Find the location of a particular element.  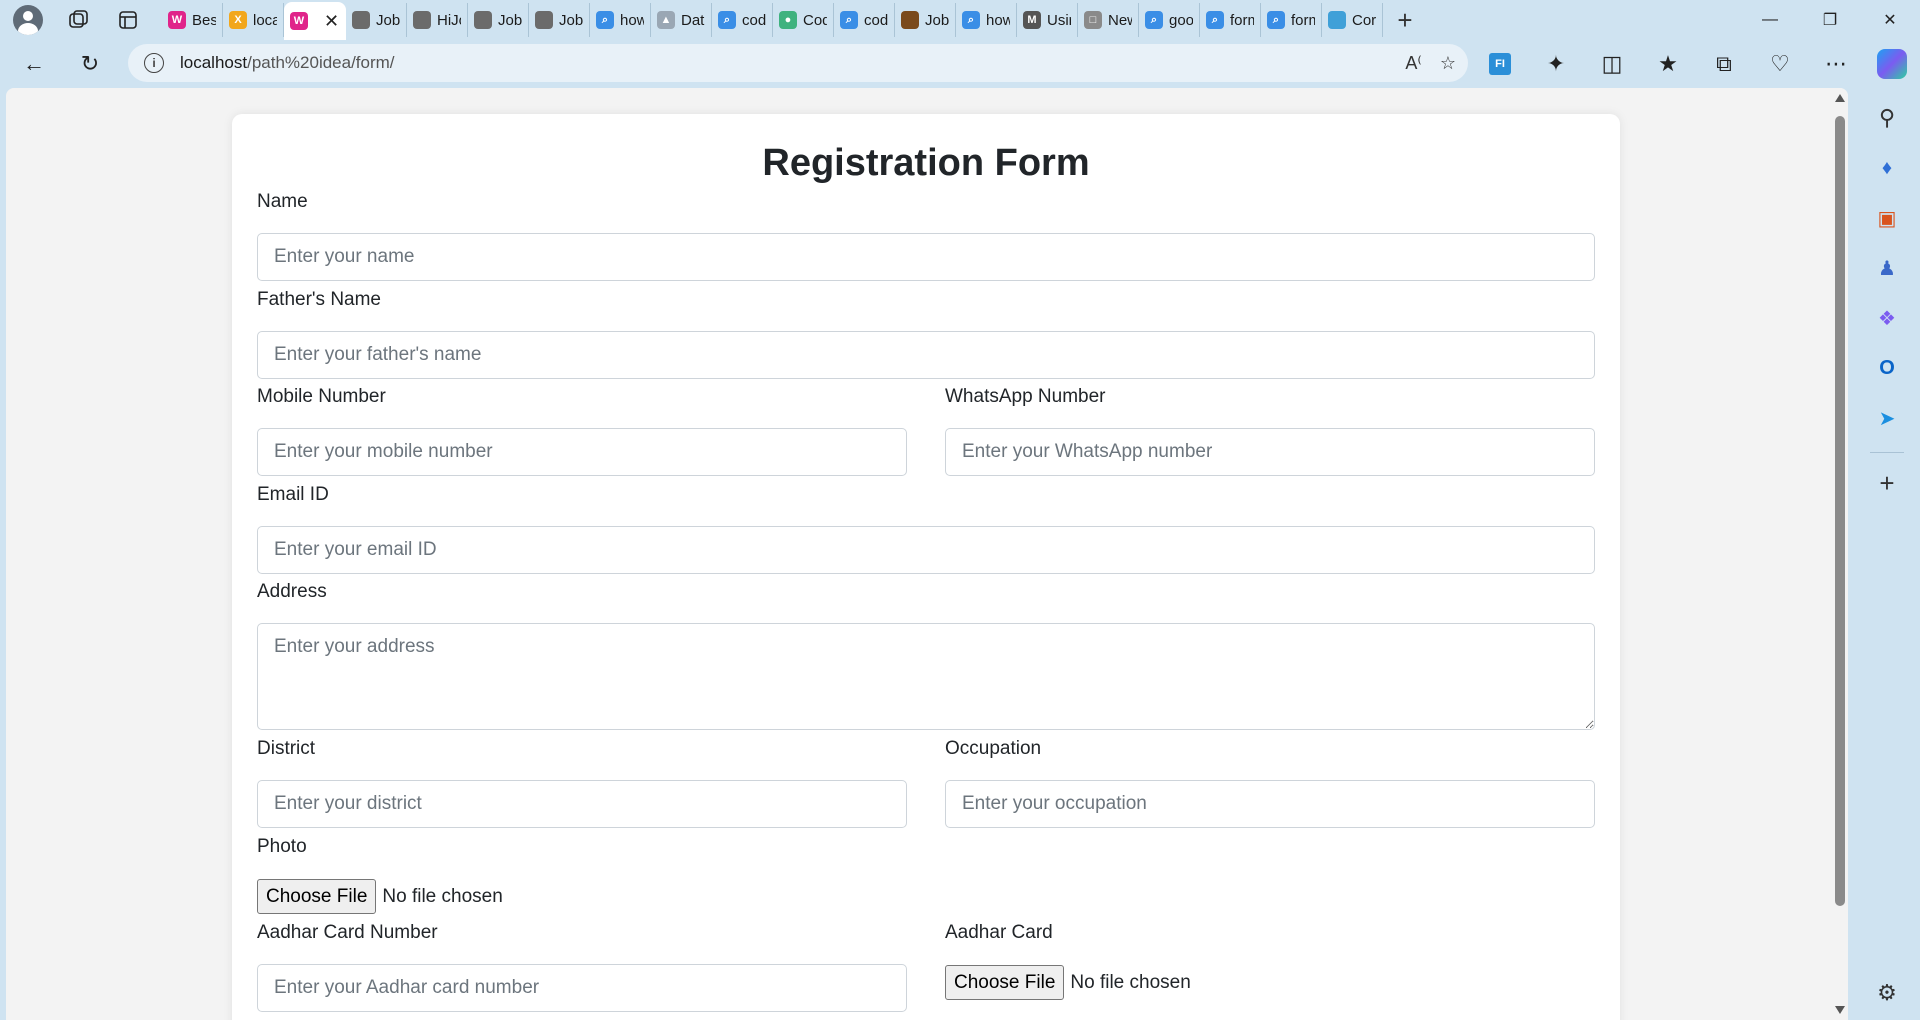

browser-tab: □ New is located at coordinates (1108, 20).